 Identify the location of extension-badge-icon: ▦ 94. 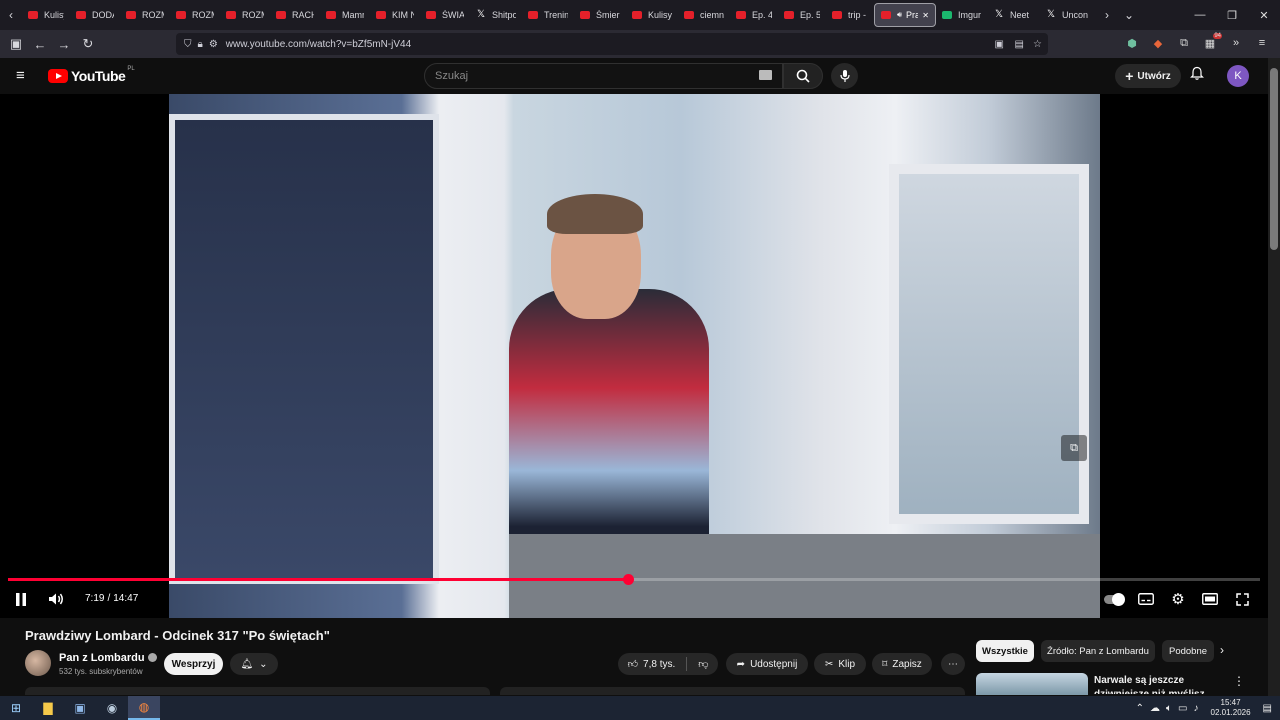
(1211, 43).